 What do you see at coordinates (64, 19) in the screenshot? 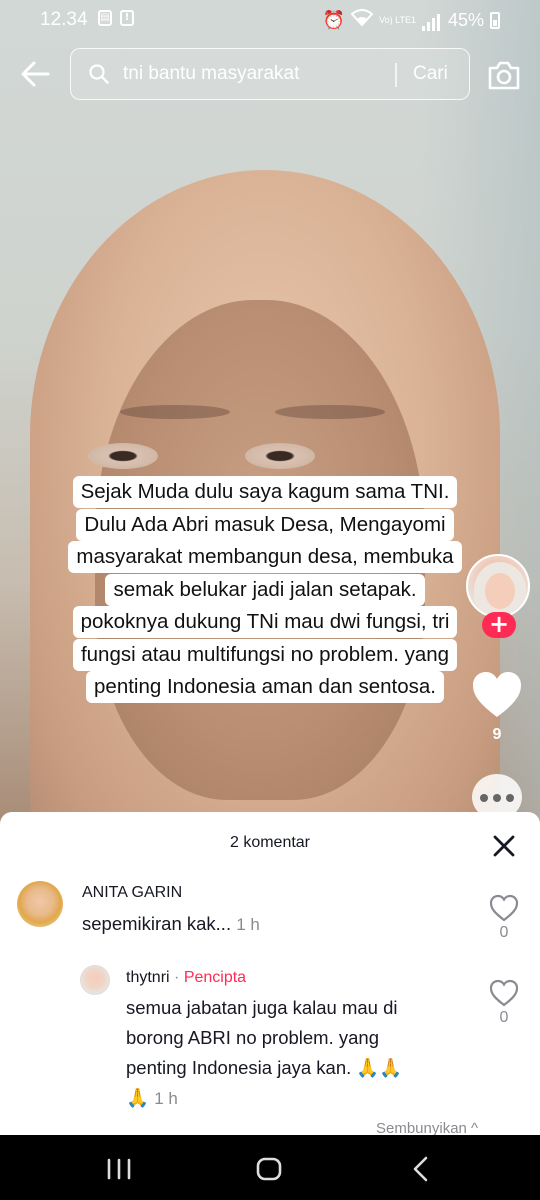
I see `status-time: 12.34` at bounding box center [64, 19].